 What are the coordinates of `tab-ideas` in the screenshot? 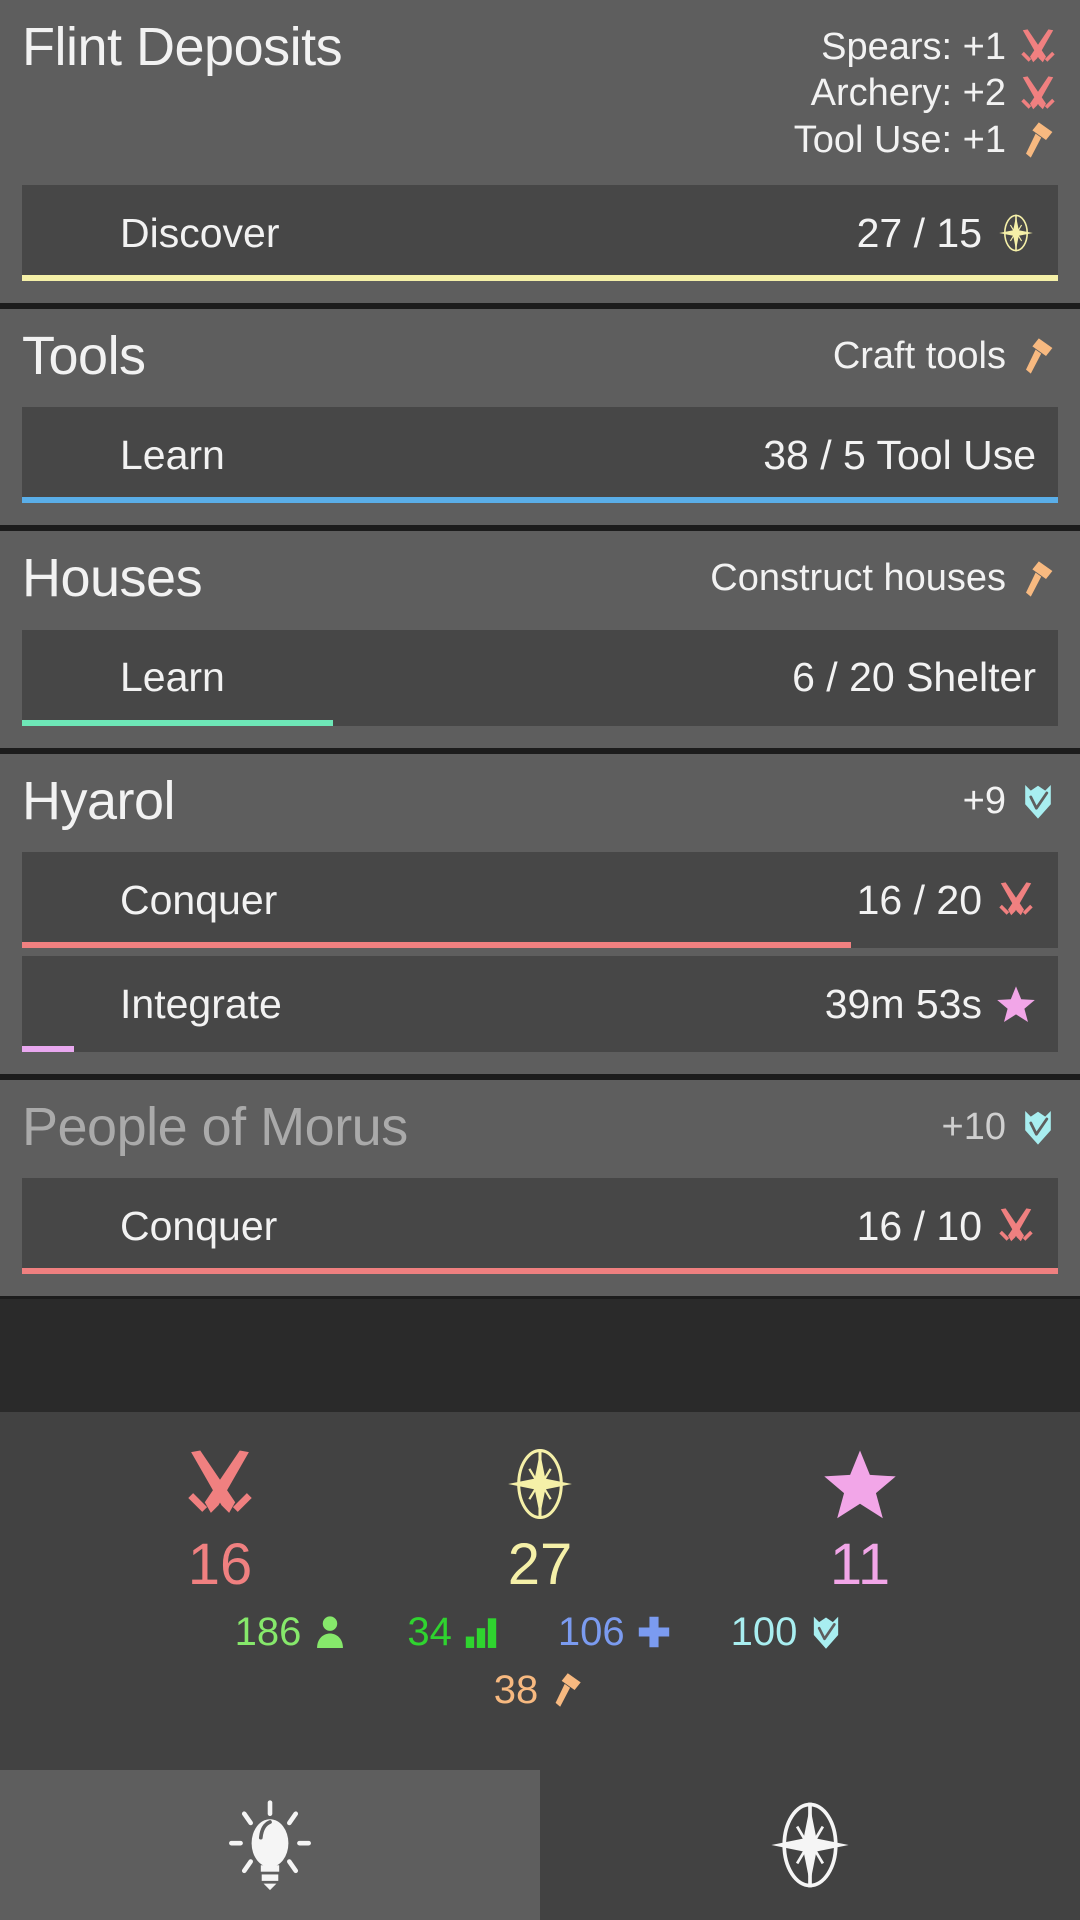 It's located at (270, 1845).